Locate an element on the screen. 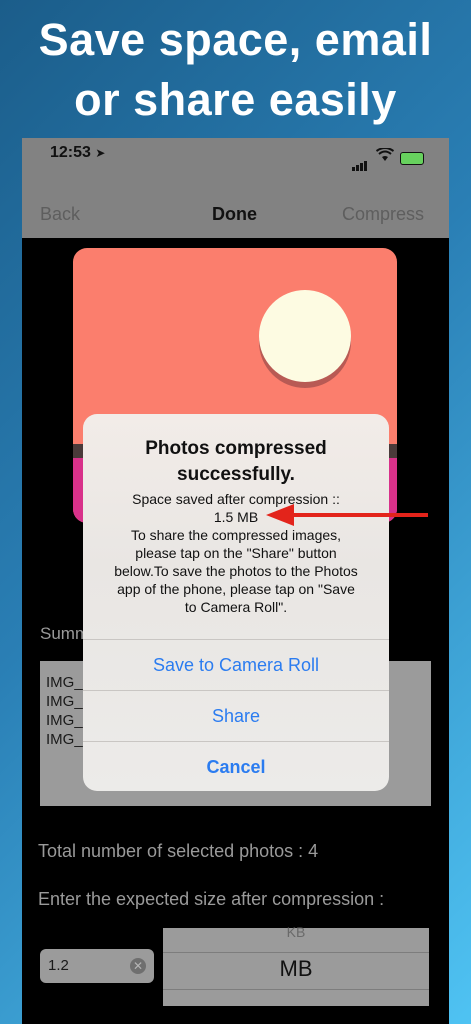 This screenshot has width=471, height=1024. clear-icon: ✕ is located at coordinates (138, 966).